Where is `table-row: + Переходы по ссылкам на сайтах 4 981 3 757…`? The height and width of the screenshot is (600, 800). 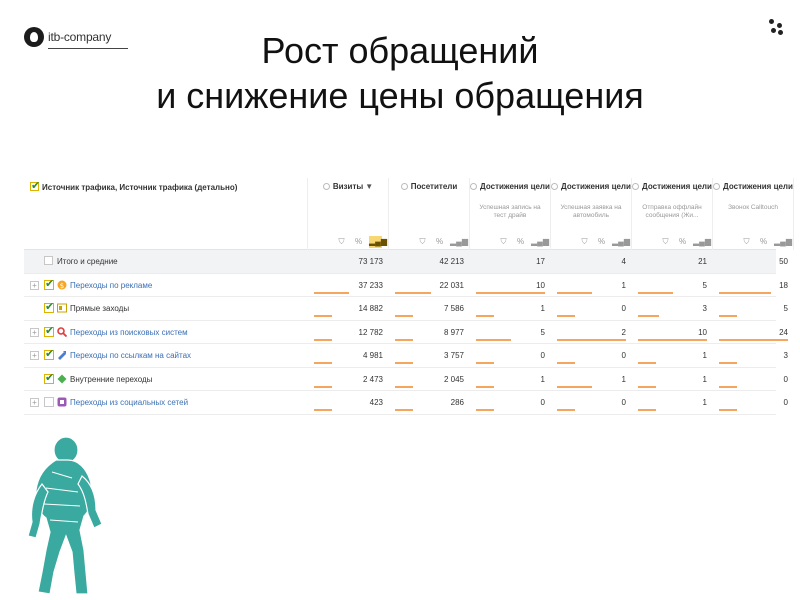
table-row: + Переходы по ссылкам на сайтах 4 981 3 757… is located at coordinates (406, 356).